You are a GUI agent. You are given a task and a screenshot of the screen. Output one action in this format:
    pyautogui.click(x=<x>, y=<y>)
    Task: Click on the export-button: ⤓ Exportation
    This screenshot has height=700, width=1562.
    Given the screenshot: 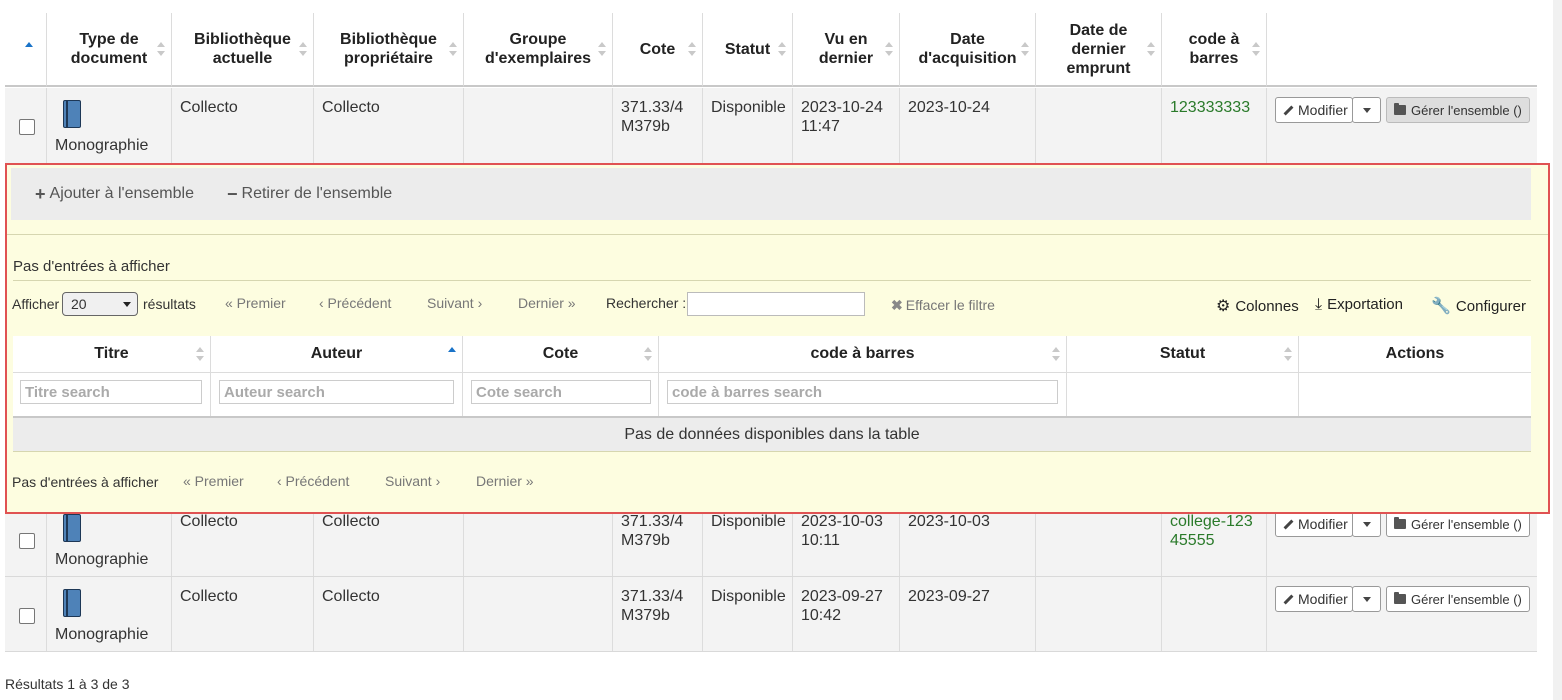 What is the action you would take?
    pyautogui.click(x=1359, y=305)
    